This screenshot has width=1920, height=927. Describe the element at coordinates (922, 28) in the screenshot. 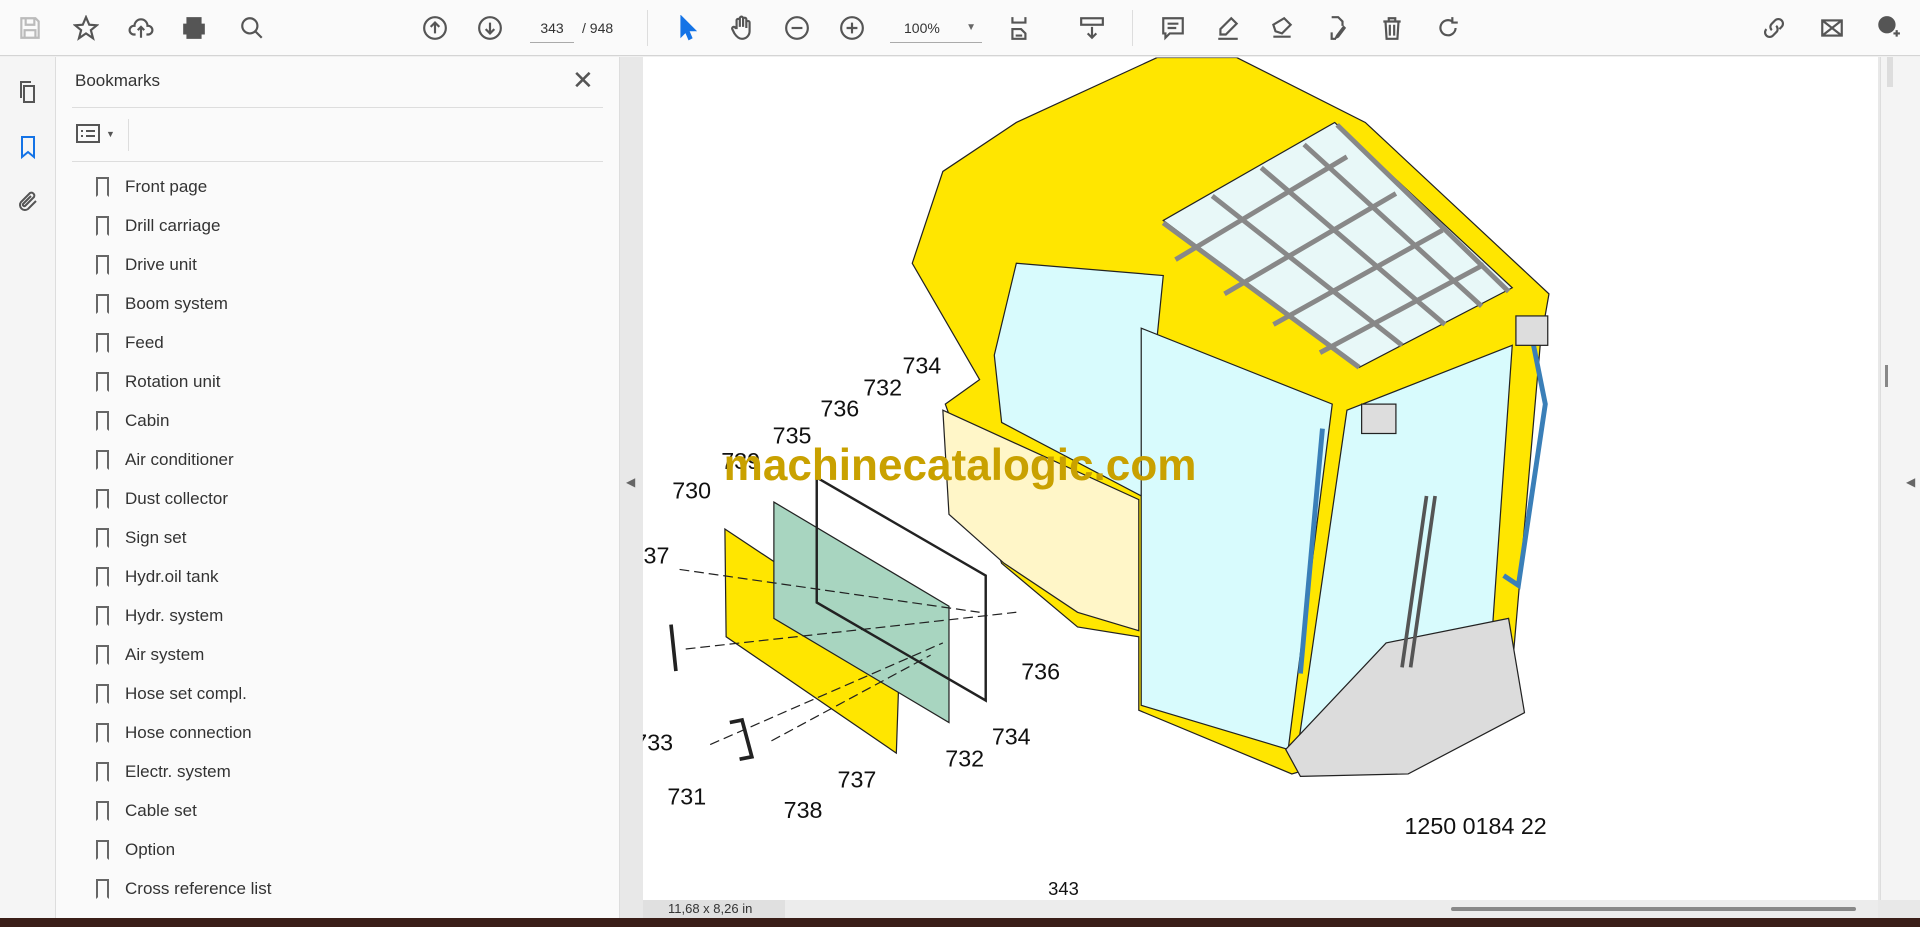

I see `zoom-value: 100%` at that location.